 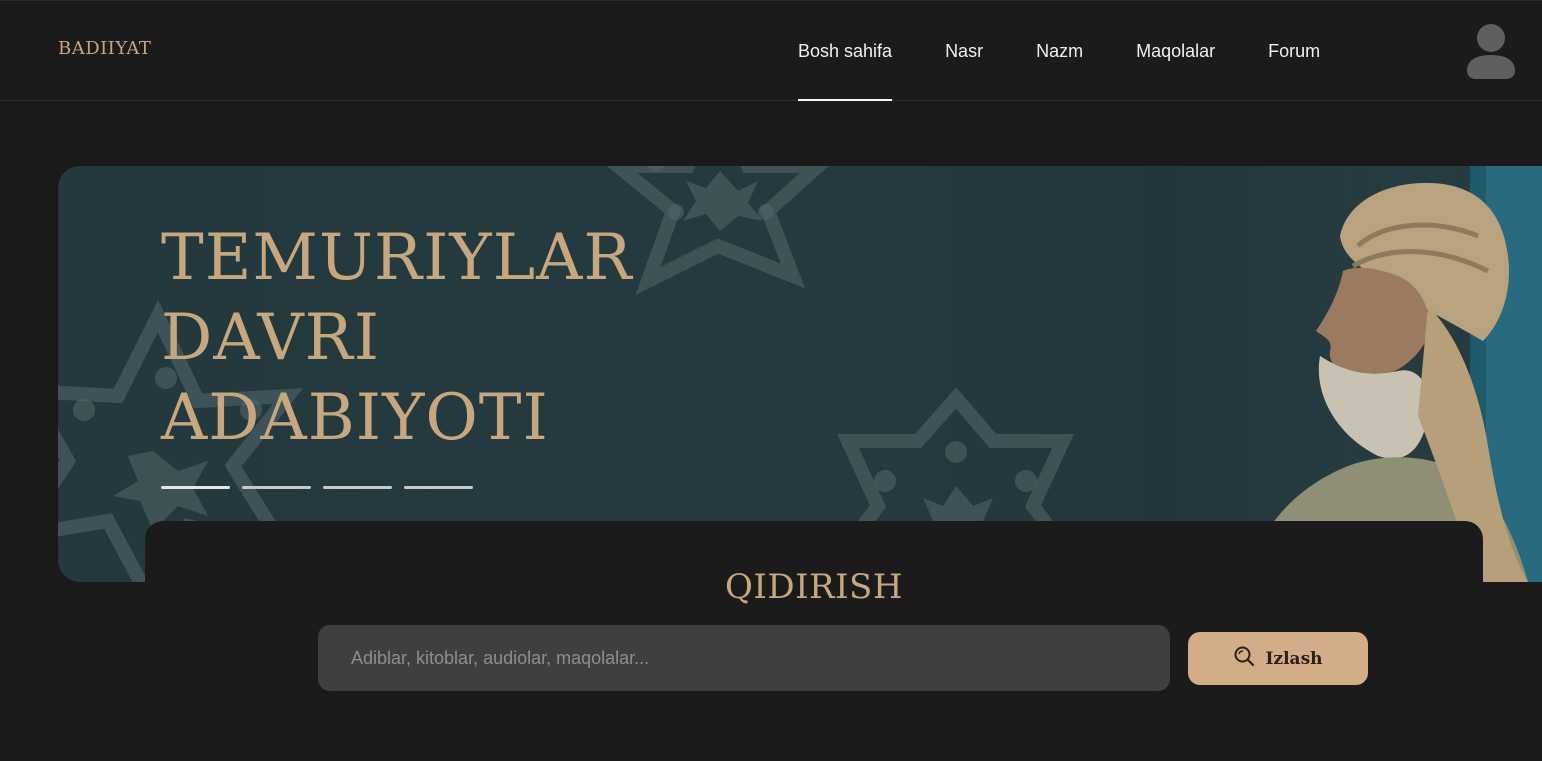 I want to click on hero-title-line-2: davri, so click(x=271, y=338).